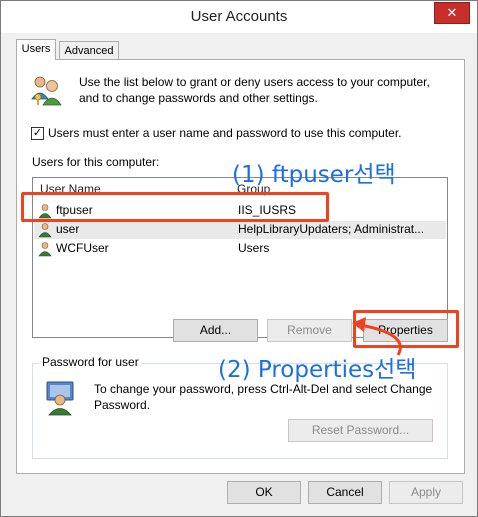  I want to click on tab-users: Users, so click(36, 49).